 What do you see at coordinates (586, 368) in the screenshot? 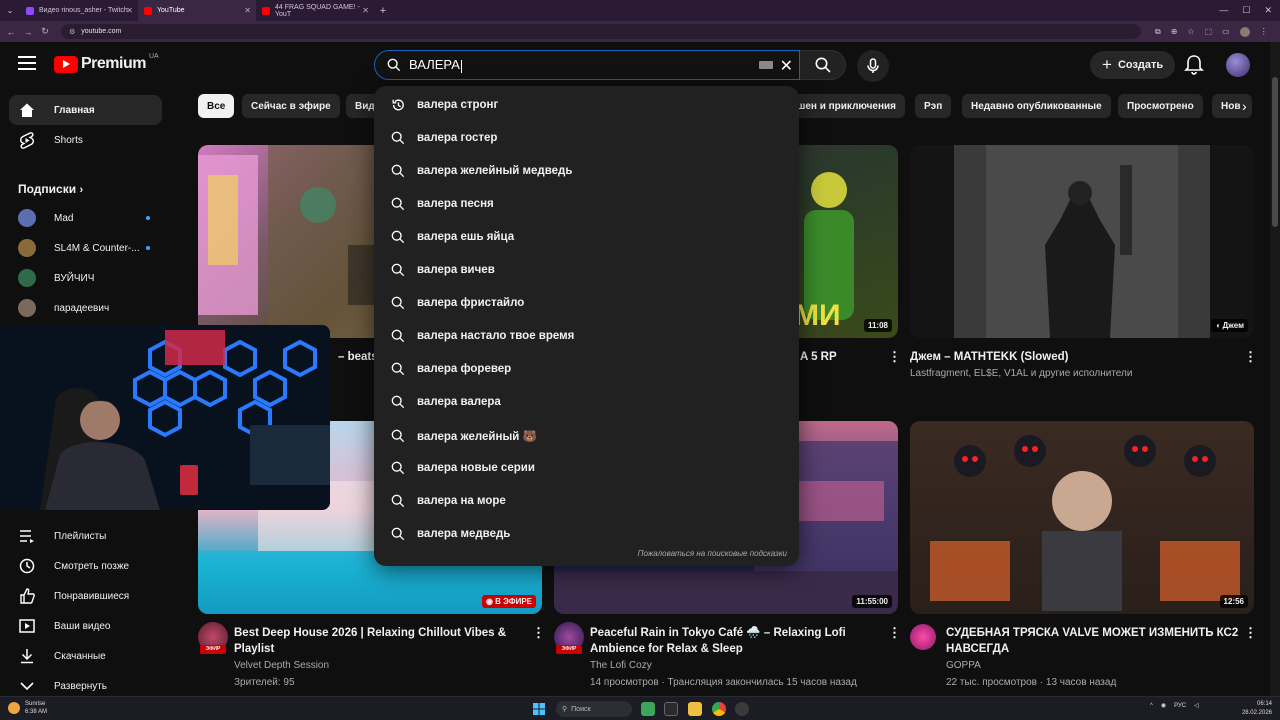
I see `suggestion-item: валера форевер` at bounding box center [586, 368].